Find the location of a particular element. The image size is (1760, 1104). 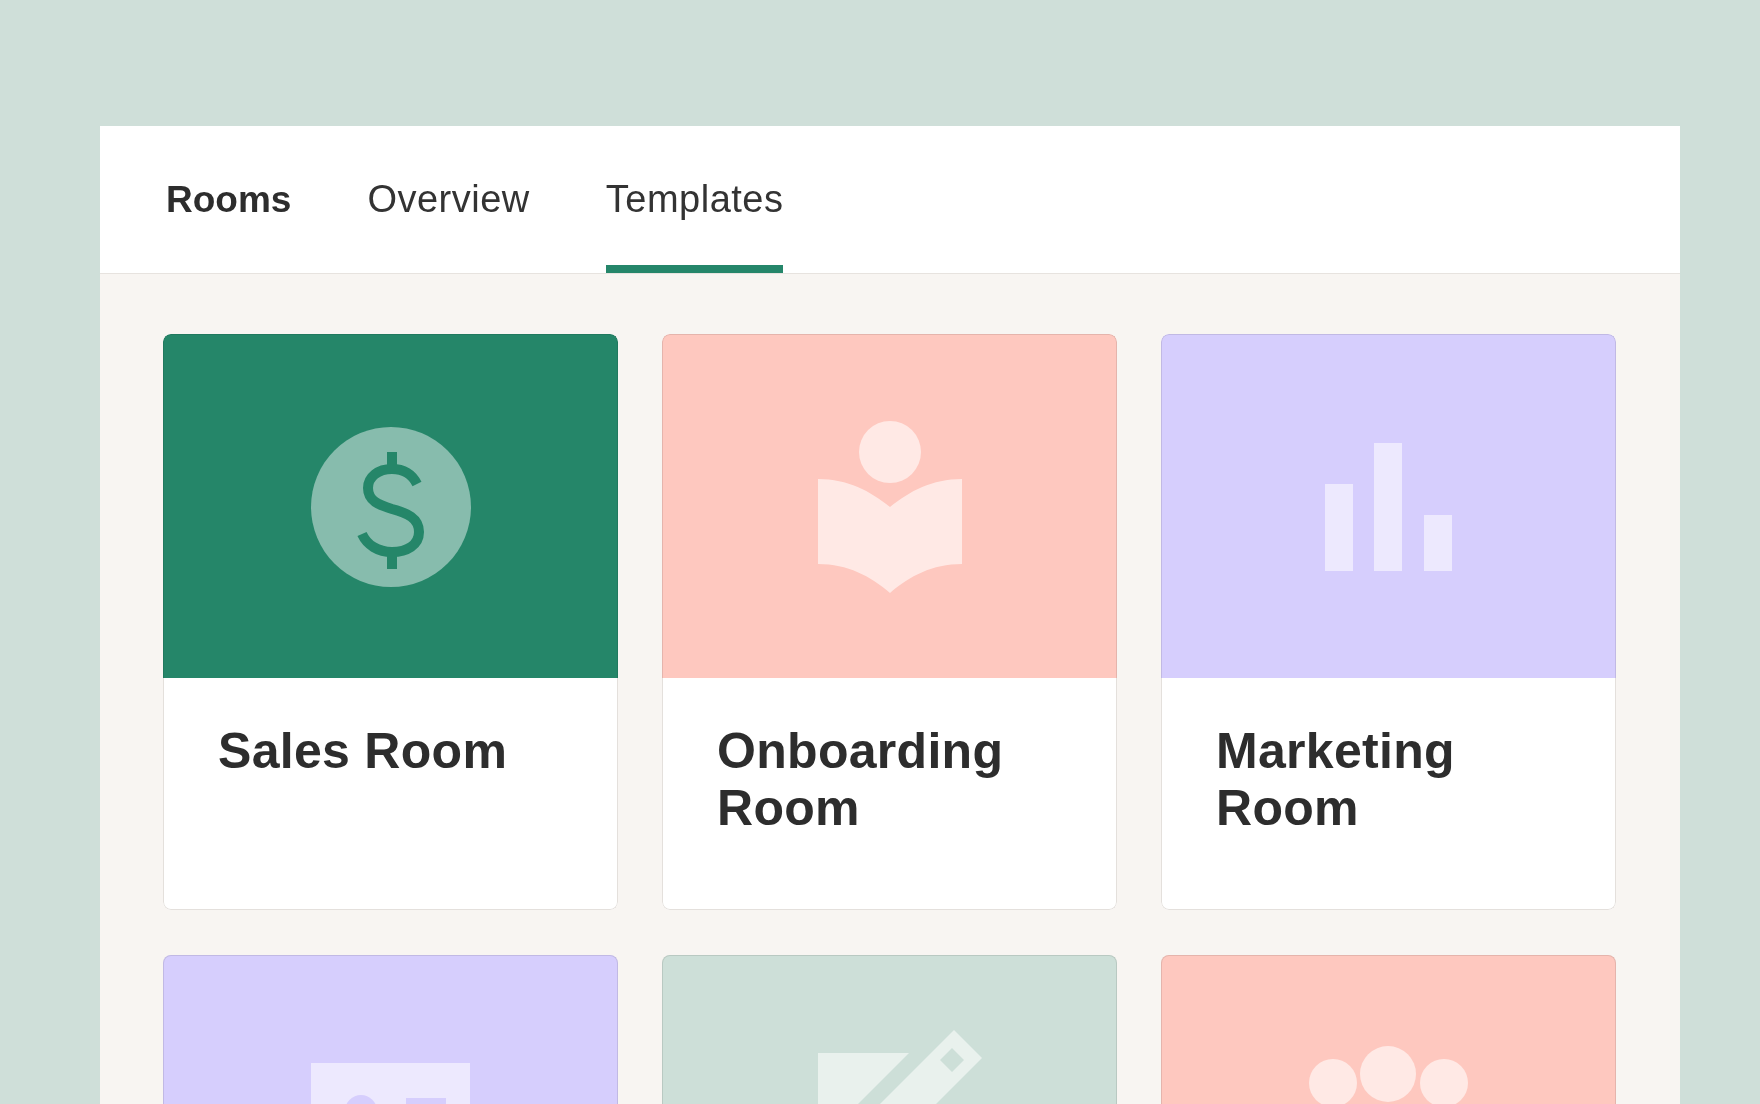

card-title: Onboarding Room is located at coordinates (861, 780).